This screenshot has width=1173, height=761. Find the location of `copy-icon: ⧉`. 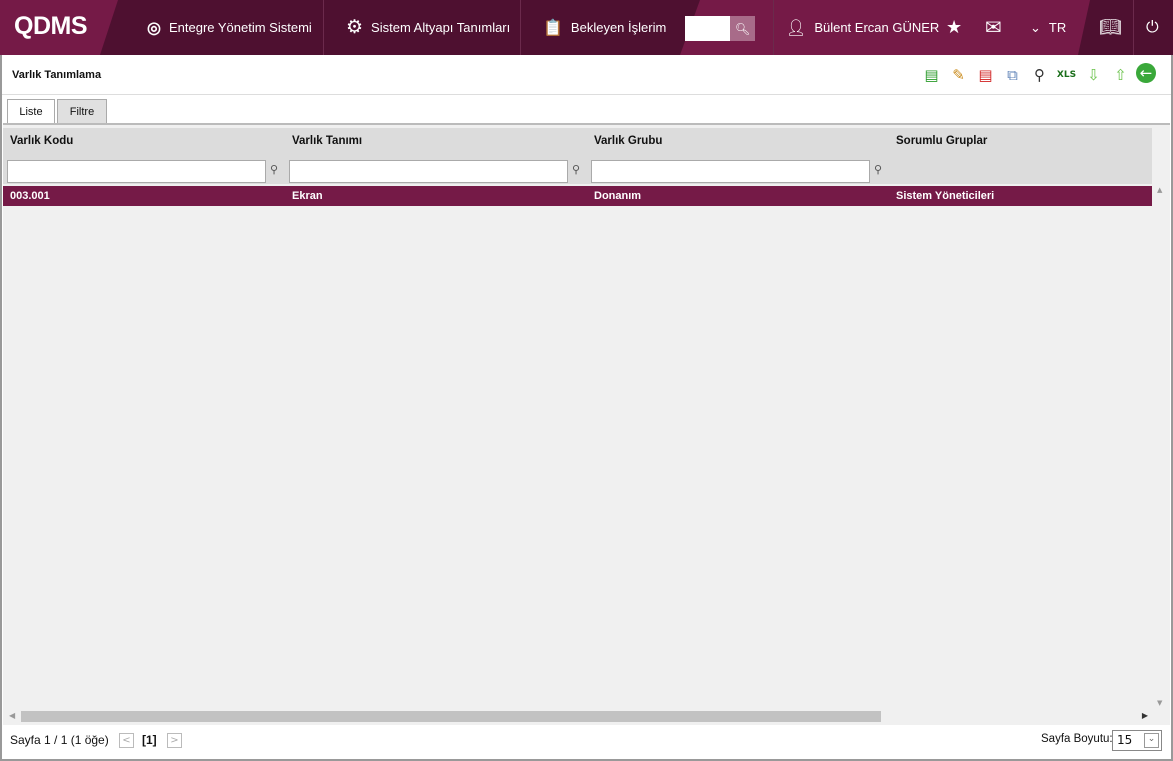

copy-icon: ⧉ is located at coordinates (1012, 74).